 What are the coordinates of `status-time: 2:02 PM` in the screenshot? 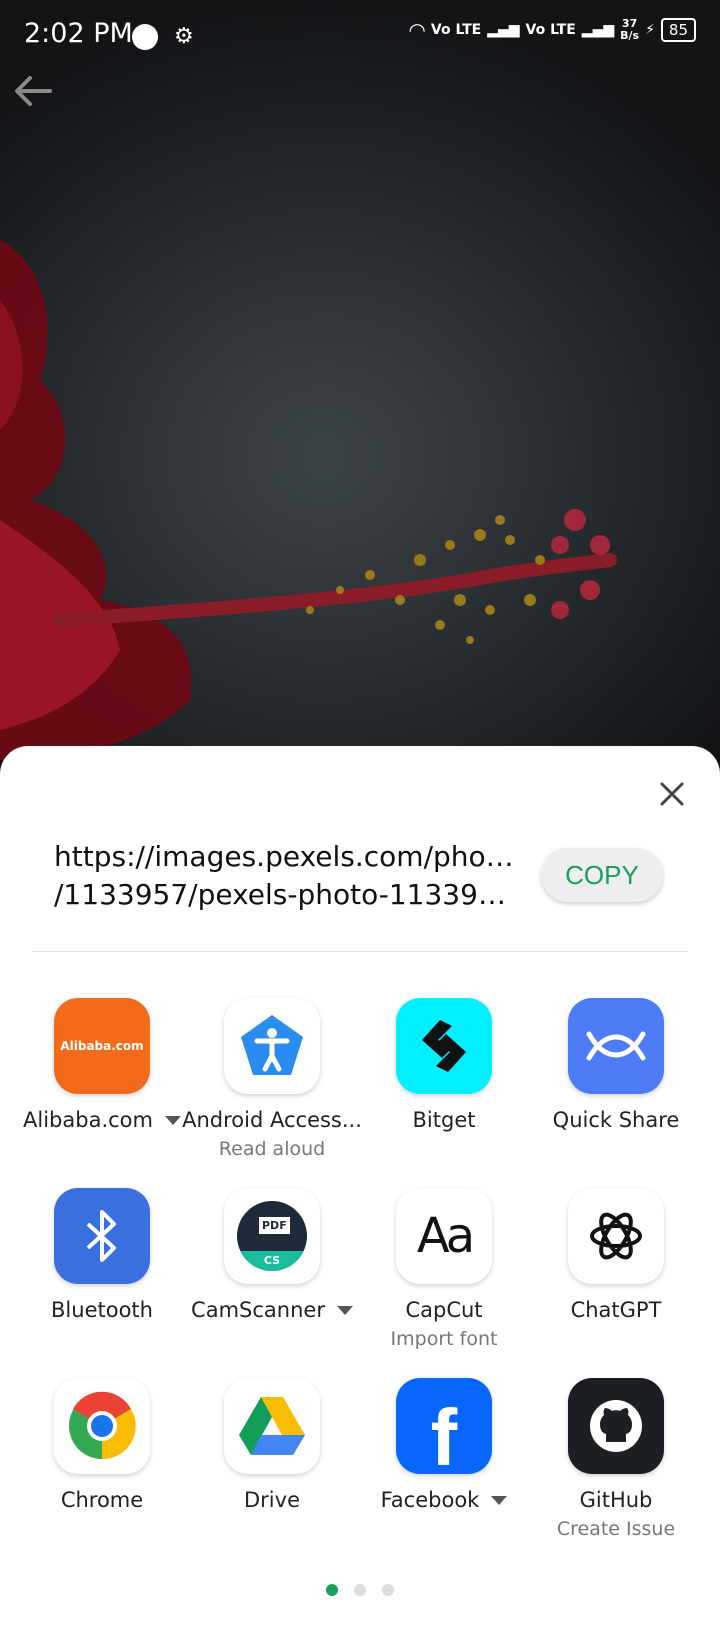 It's located at (78, 33).